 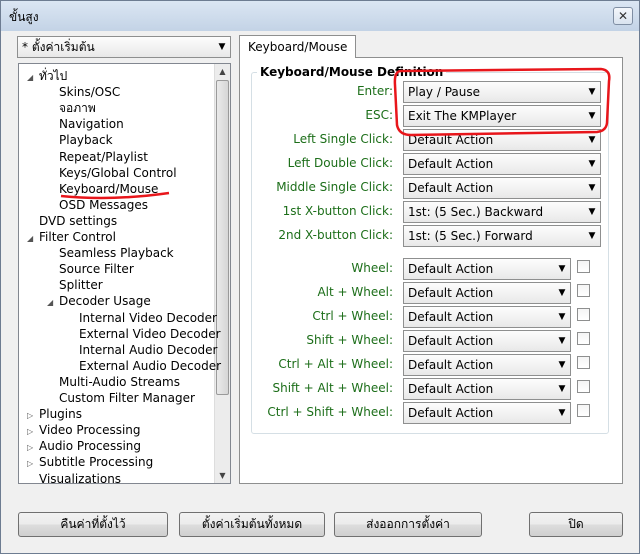 What do you see at coordinates (222, 71) in the screenshot?
I see `scroll-up-icon: ▲` at bounding box center [222, 71].